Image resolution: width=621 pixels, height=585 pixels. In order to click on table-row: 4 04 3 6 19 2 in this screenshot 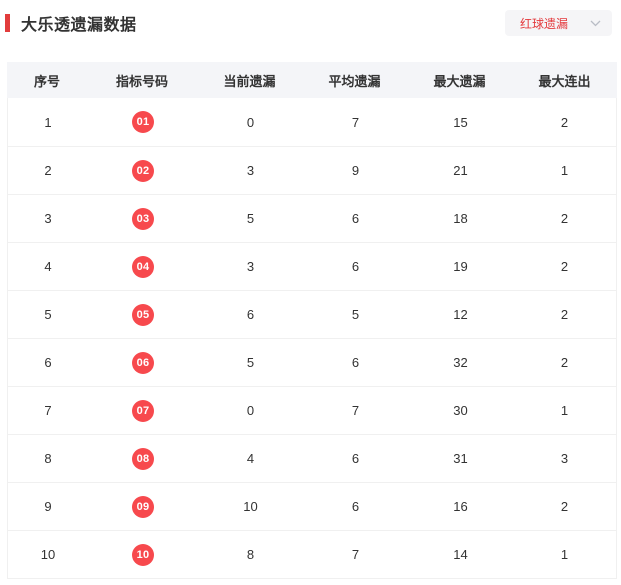, I will do `click(312, 266)`.